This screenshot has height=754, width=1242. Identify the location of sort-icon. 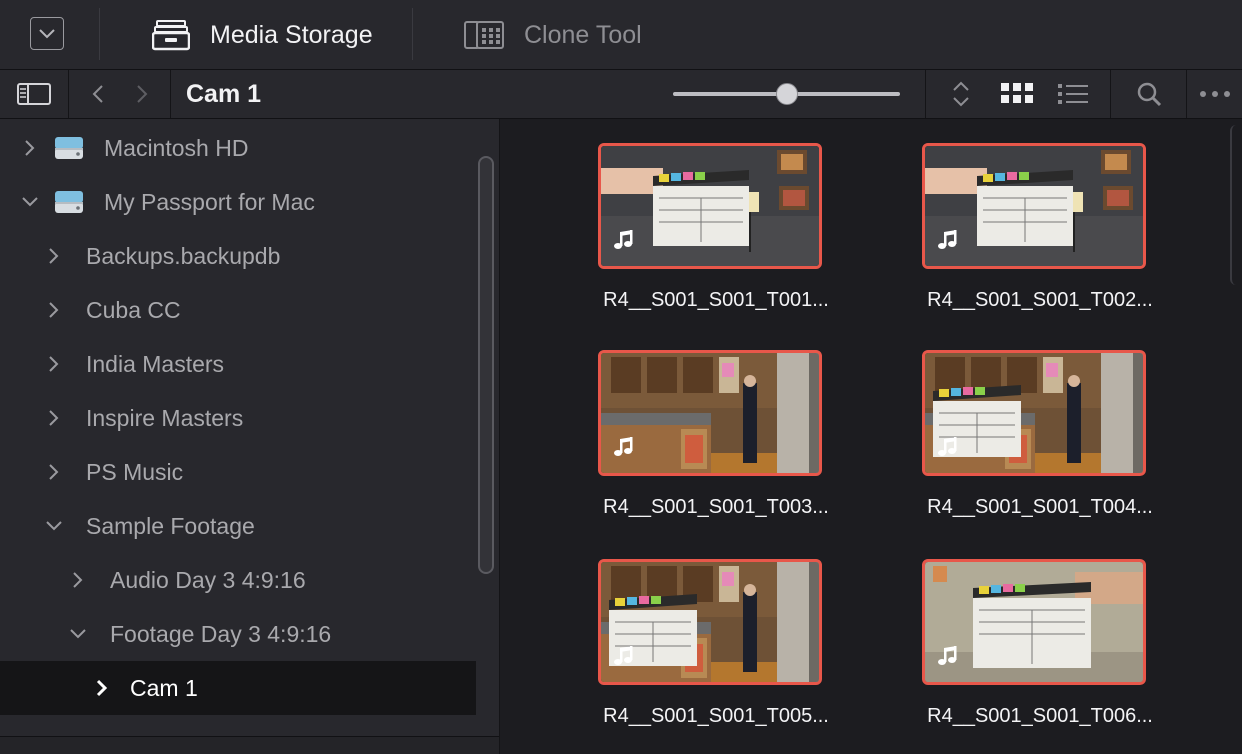
(961, 94).